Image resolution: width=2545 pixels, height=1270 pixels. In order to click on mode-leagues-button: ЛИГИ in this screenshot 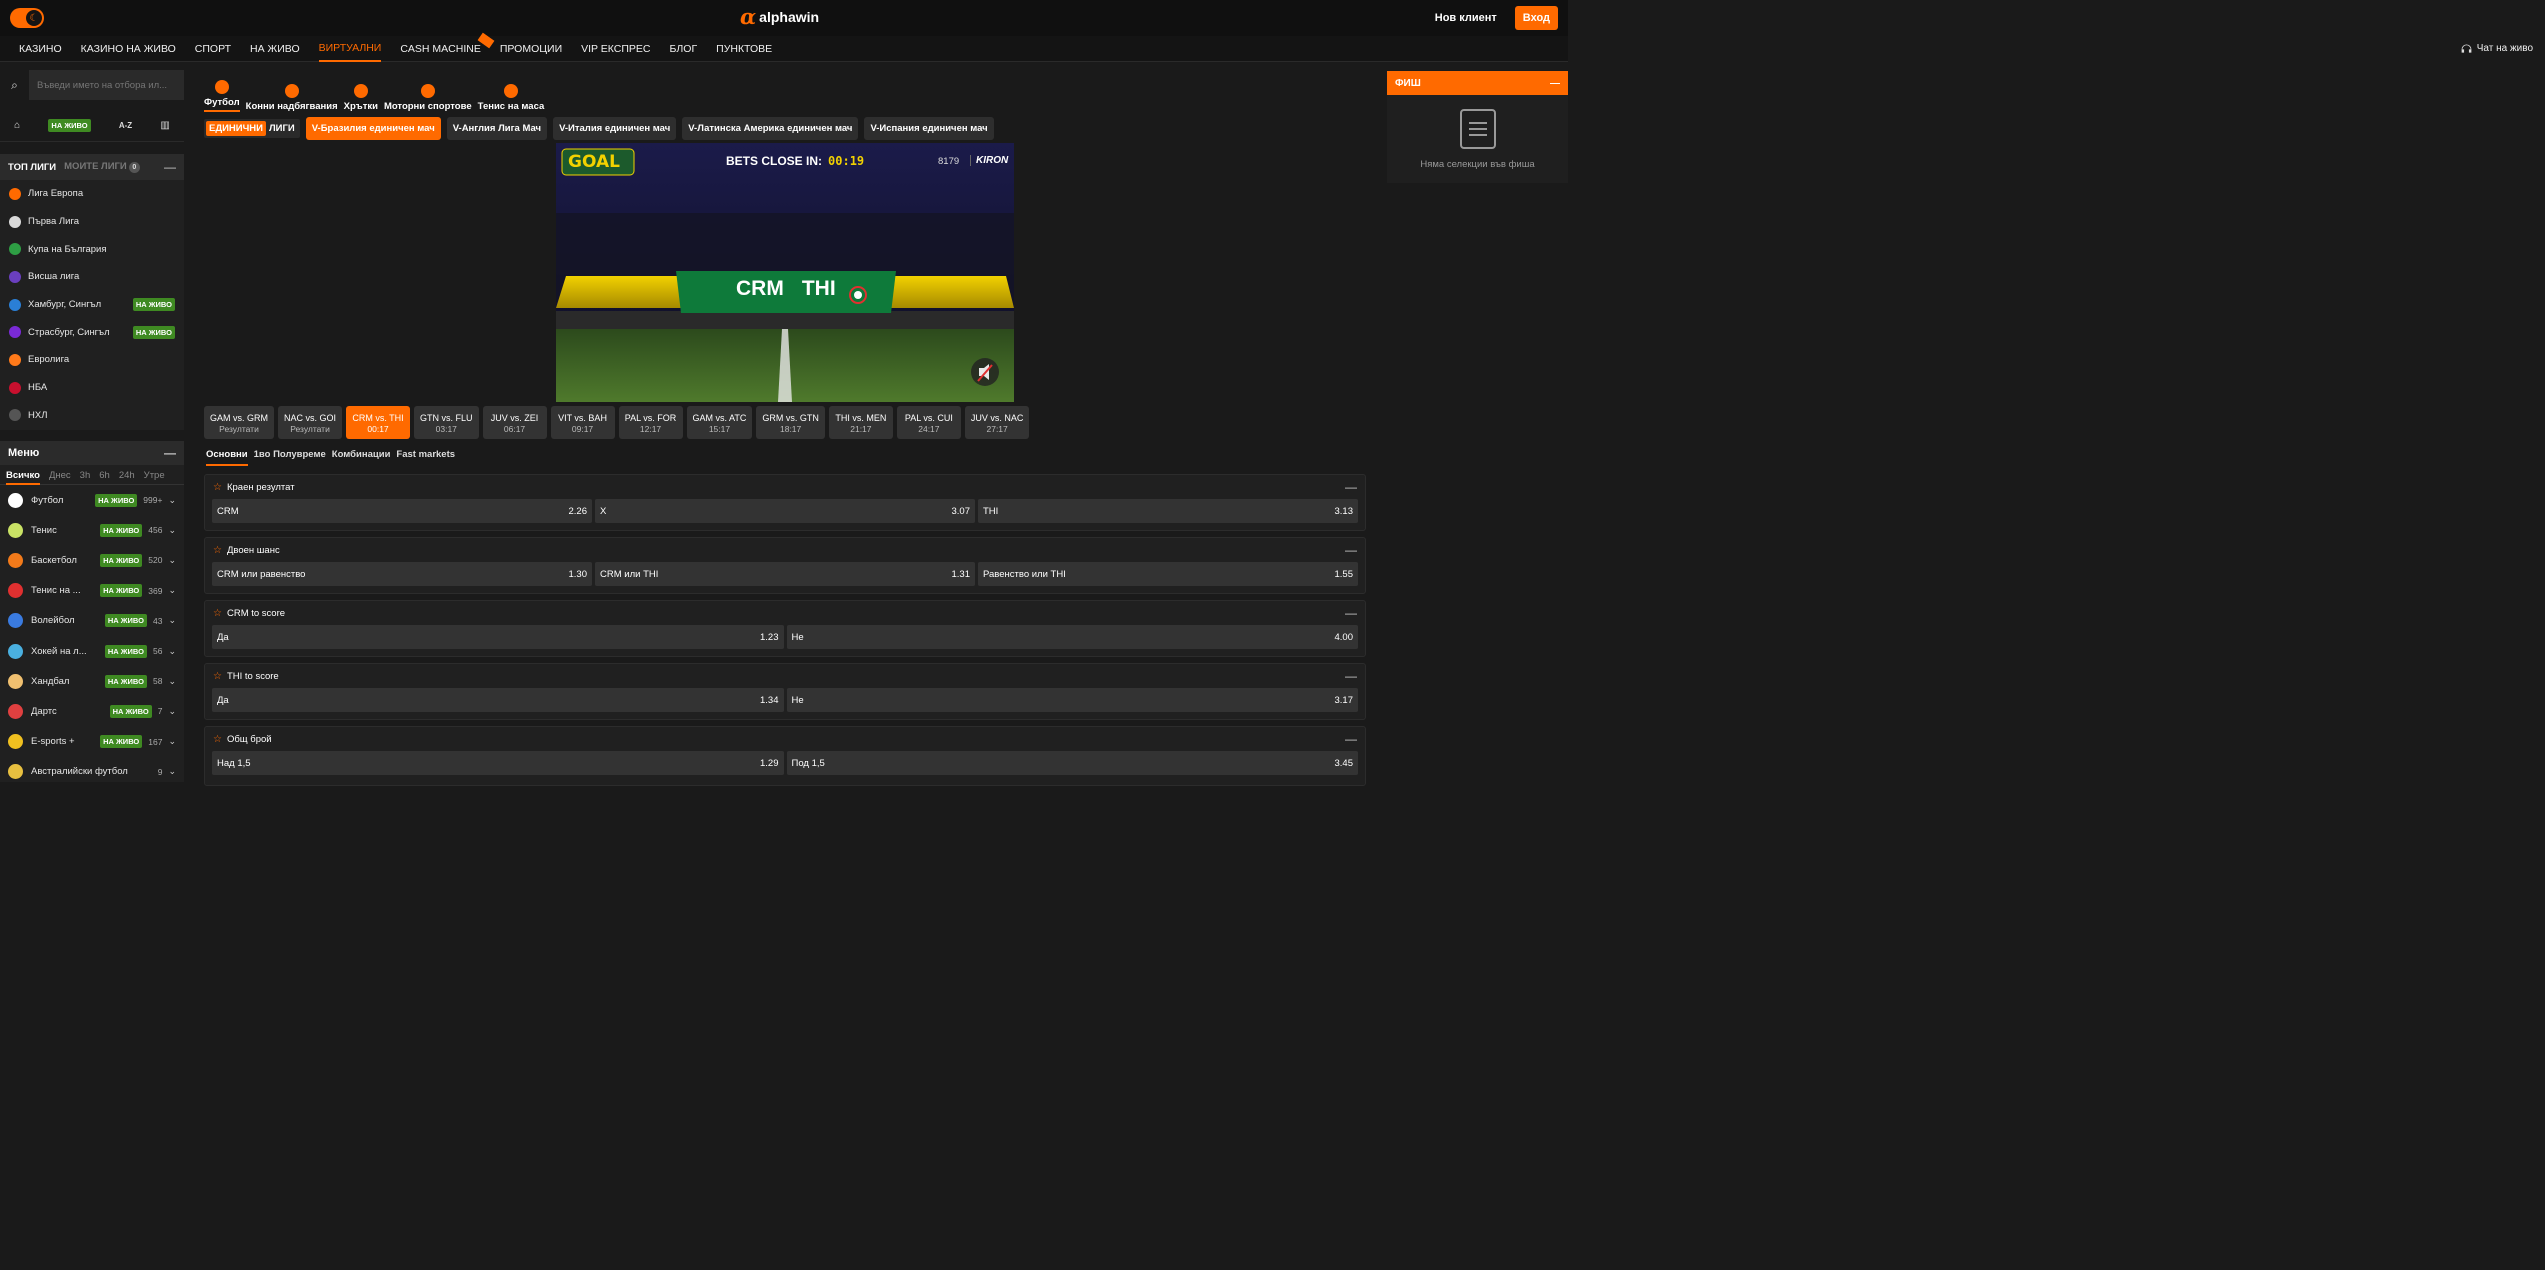, I will do `click(282, 128)`.